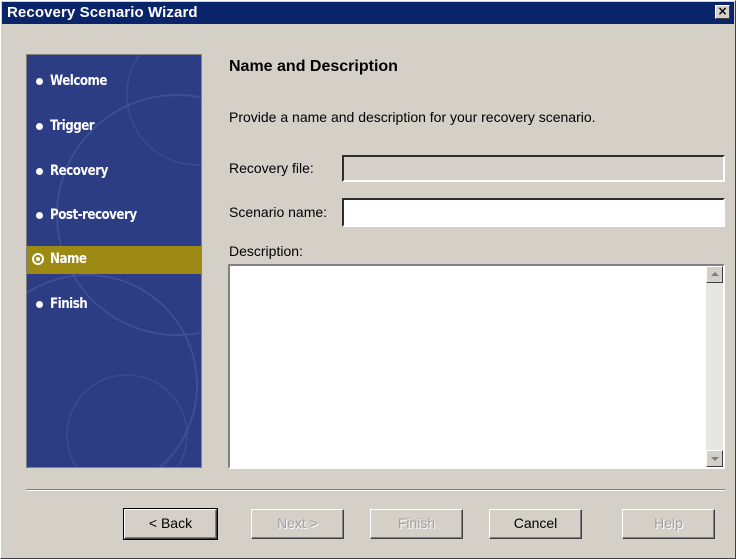 The width and height of the screenshot is (736, 559). Describe the element at coordinates (266, 251) in the screenshot. I see `description-label: Description:` at that location.